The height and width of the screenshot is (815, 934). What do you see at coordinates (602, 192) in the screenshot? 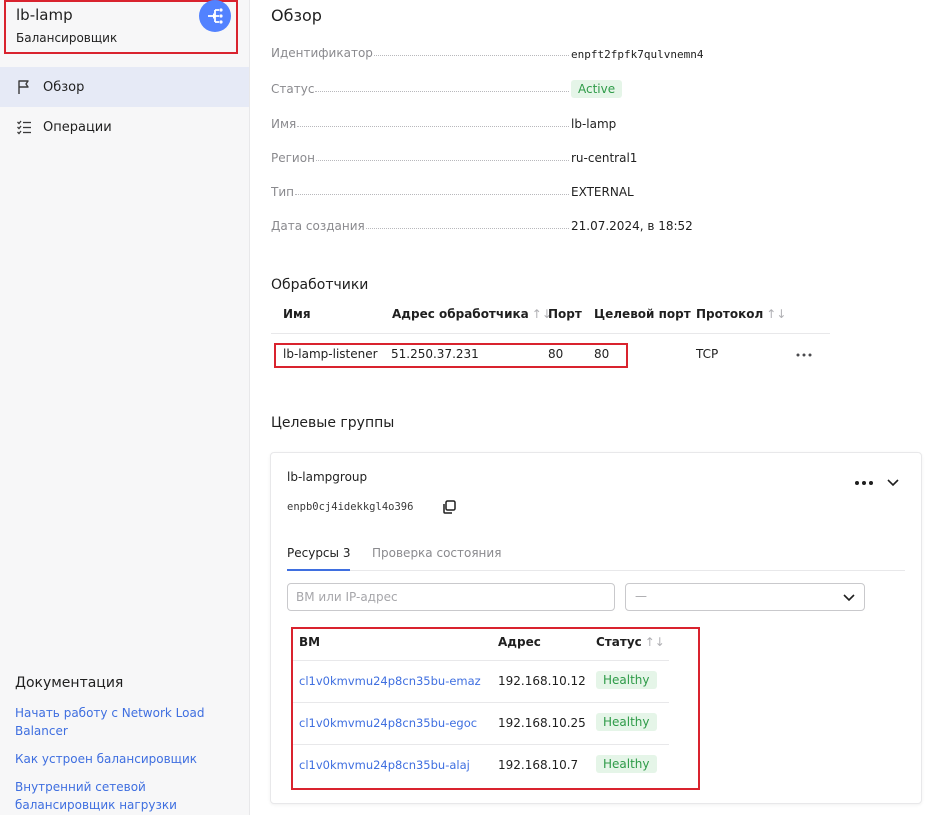
I see `type-value: EXTERNAL` at bounding box center [602, 192].